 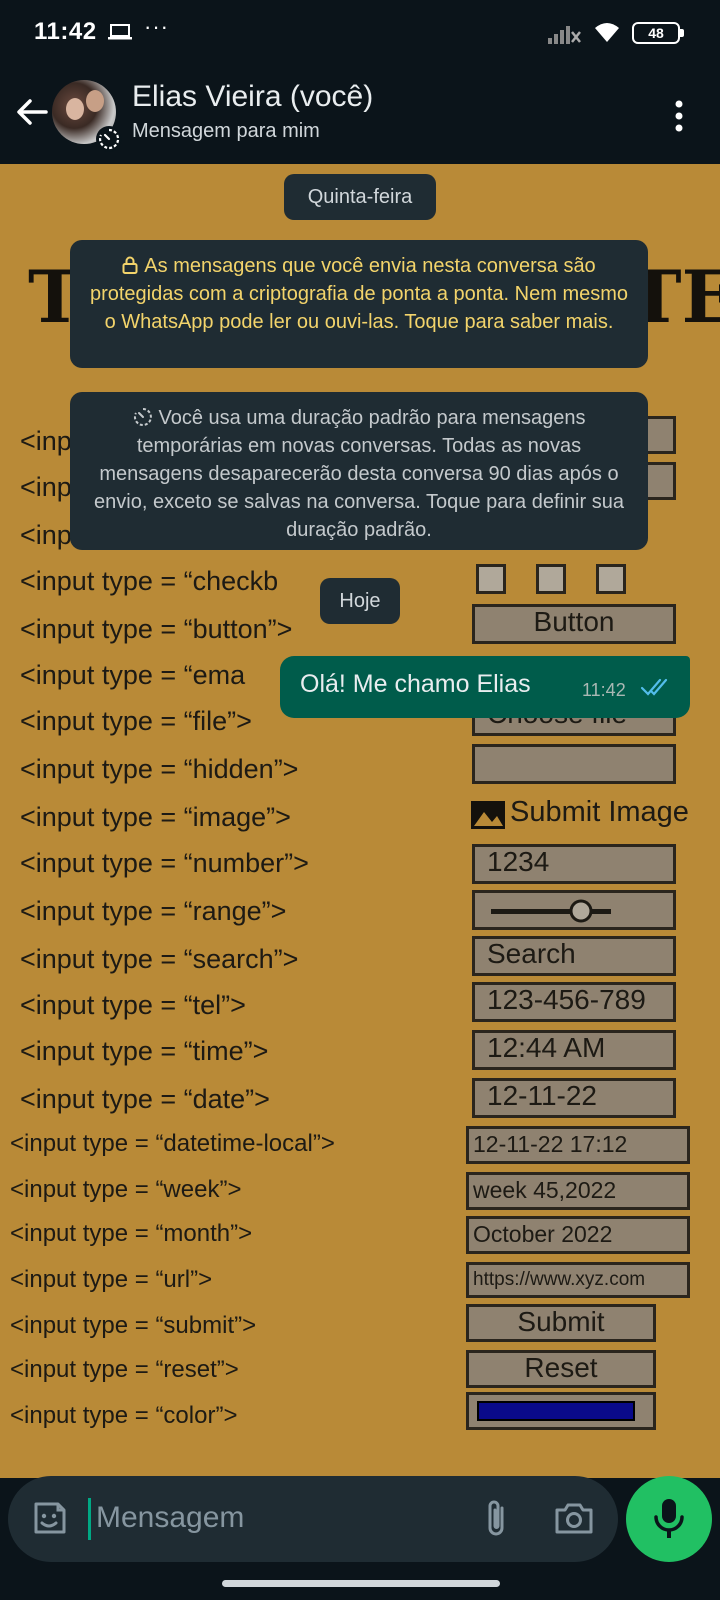 What do you see at coordinates (145, 1099) in the screenshot?
I see `wallpaper-row: <input type = “date”>` at bounding box center [145, 1099].